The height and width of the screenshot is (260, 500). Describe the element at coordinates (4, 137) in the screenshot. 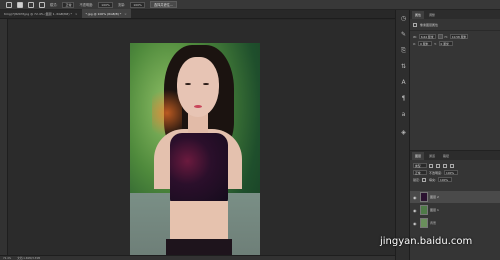

I see `tools-panel` at that location.